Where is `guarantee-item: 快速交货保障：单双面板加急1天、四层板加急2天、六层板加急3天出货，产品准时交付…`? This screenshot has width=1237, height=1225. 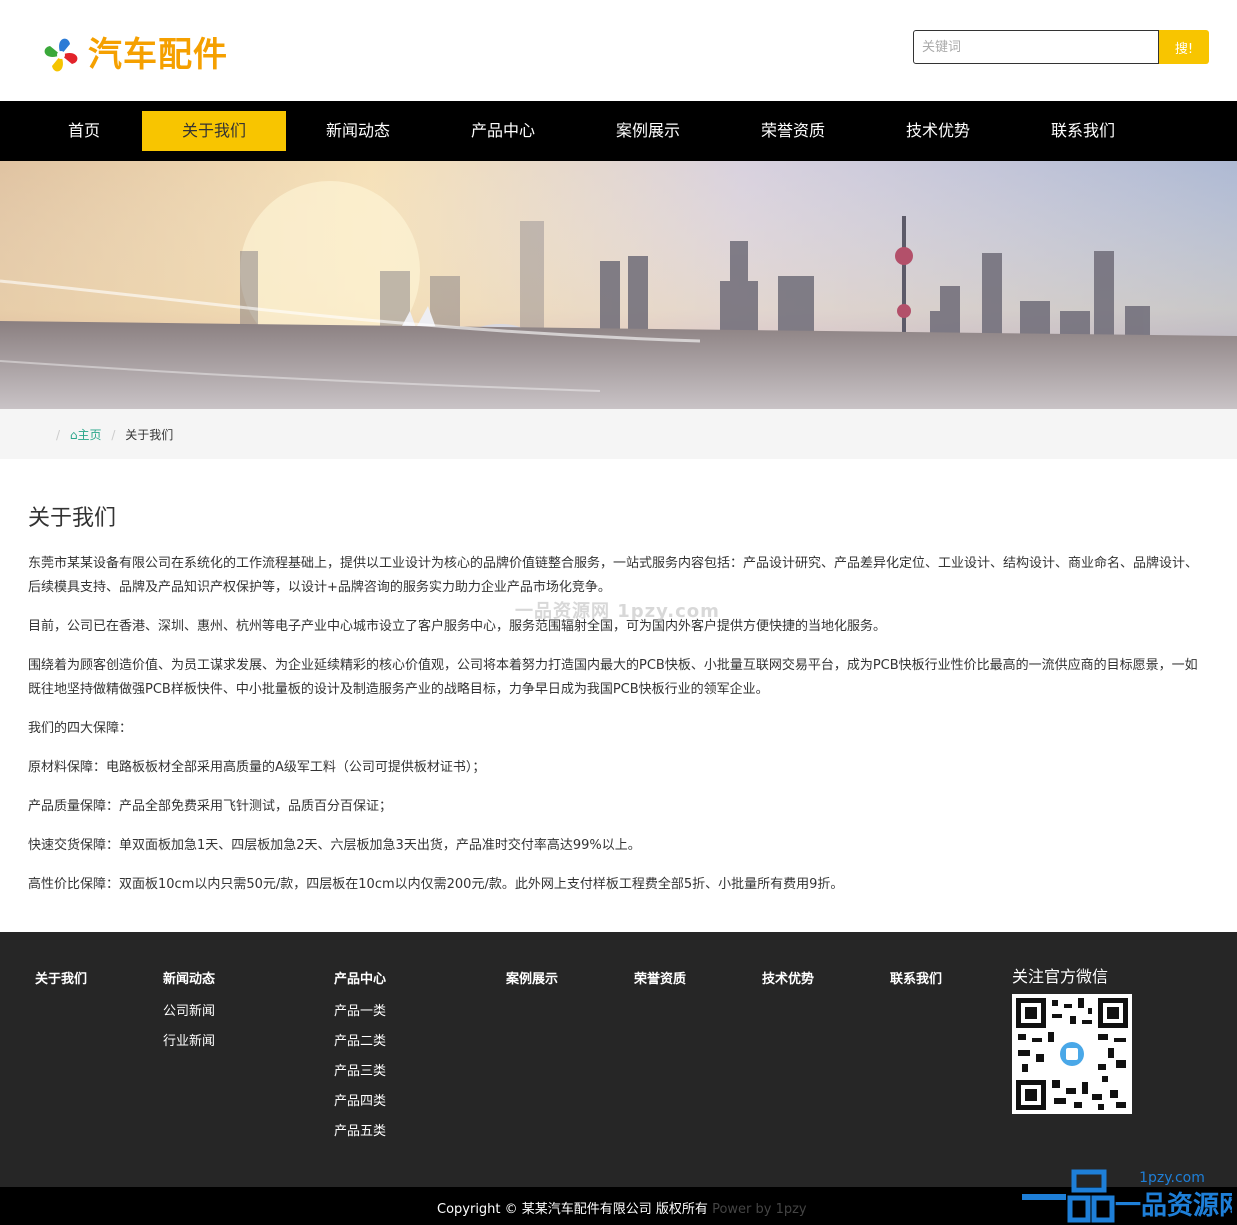
guarantee-item: 快速交货保障：单双面板加急1天、四层板加急2天、六层板加急3天出货，产品准时交付… is located at coordinates (334, 845).